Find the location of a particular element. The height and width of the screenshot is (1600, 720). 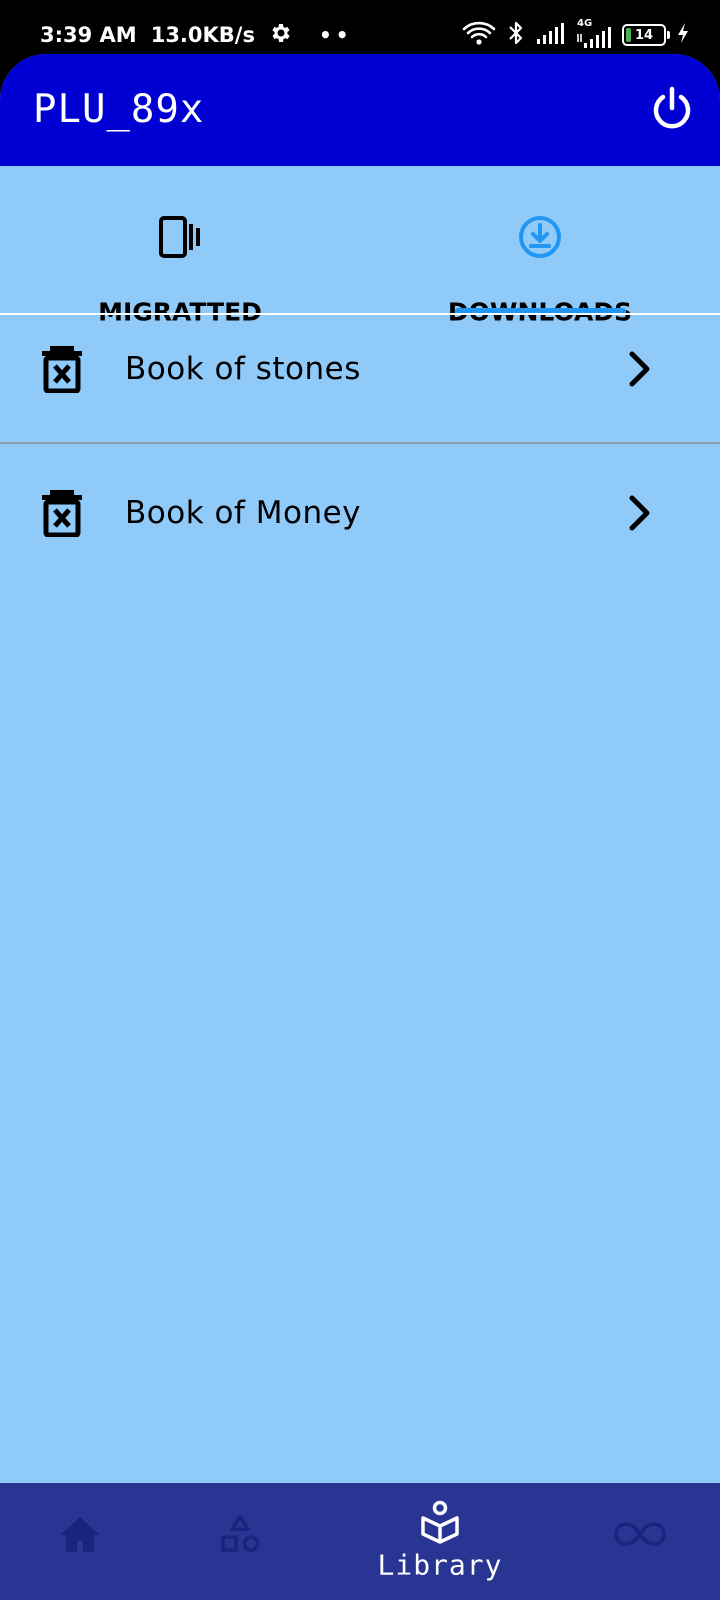

download-item-title: Book of Money is located at coordinates (243, 513).